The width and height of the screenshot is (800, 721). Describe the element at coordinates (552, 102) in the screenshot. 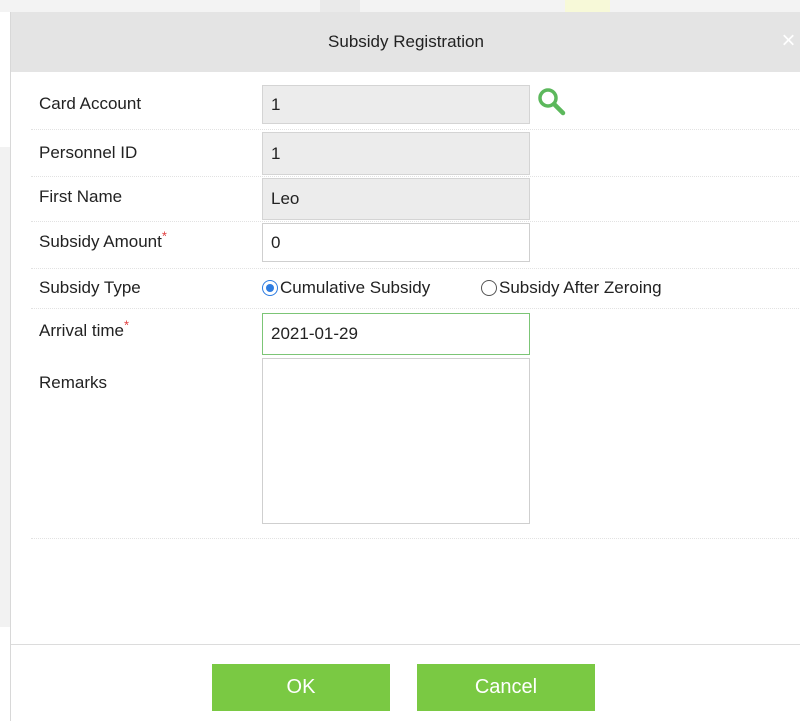

I see `search-icon` at that location.